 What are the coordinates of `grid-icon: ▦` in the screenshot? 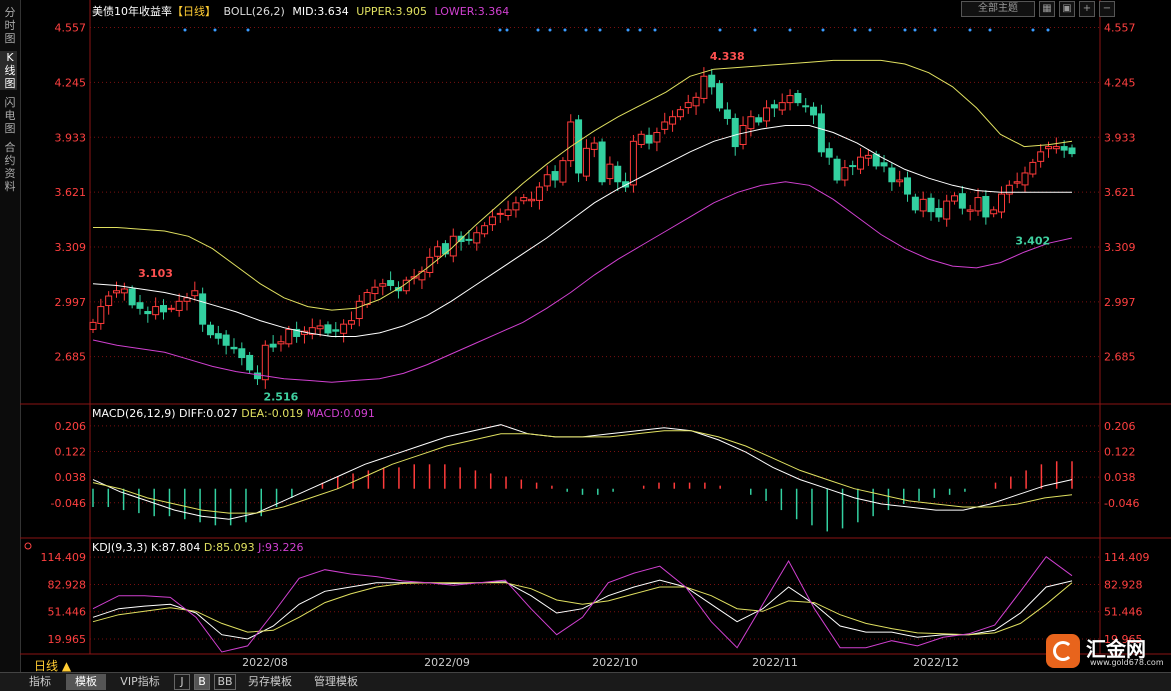 It's located at (1047, 9).